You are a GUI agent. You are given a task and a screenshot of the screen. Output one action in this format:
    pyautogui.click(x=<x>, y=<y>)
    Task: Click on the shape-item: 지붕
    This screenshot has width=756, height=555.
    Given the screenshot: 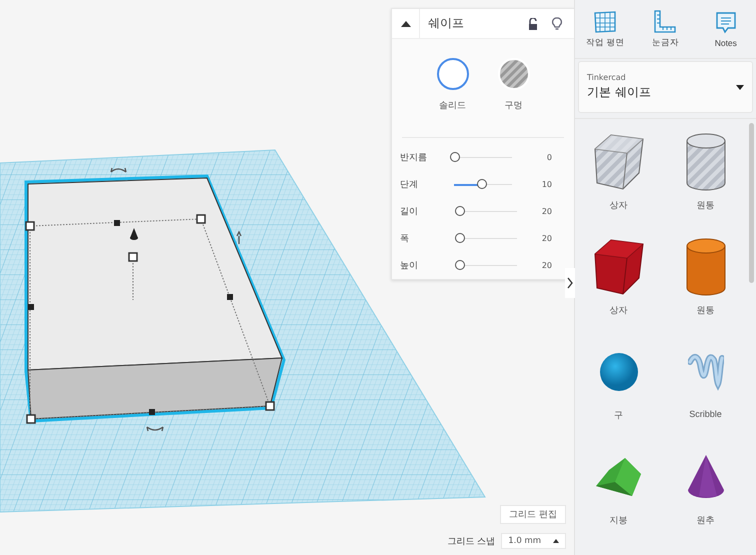 What is the action you would take?
    pyautogui.click(x=618, y=491)
    